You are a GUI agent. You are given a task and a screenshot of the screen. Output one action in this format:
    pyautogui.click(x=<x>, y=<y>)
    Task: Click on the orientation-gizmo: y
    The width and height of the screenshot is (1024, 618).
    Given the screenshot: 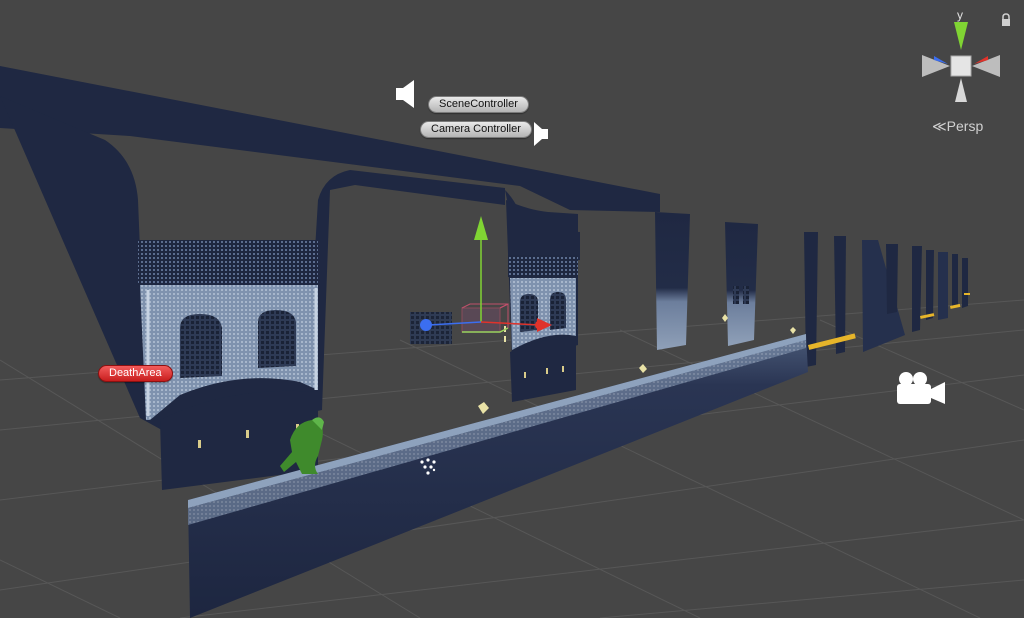 What is the action you would take?
    pyautogui.click(x=963, y=57)
    